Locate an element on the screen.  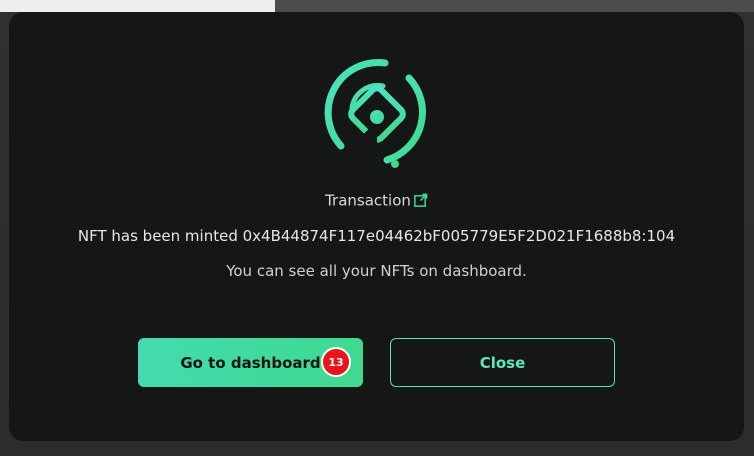
background-strip-right is located at coordinates (514, 6).